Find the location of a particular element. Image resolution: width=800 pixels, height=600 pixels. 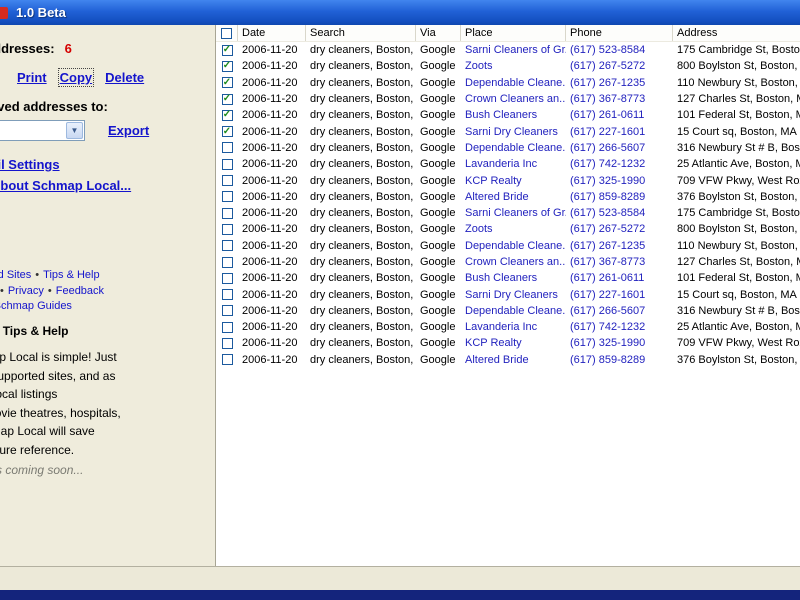

help-text-line: you browse local listings is located at coordinates (29, 394).